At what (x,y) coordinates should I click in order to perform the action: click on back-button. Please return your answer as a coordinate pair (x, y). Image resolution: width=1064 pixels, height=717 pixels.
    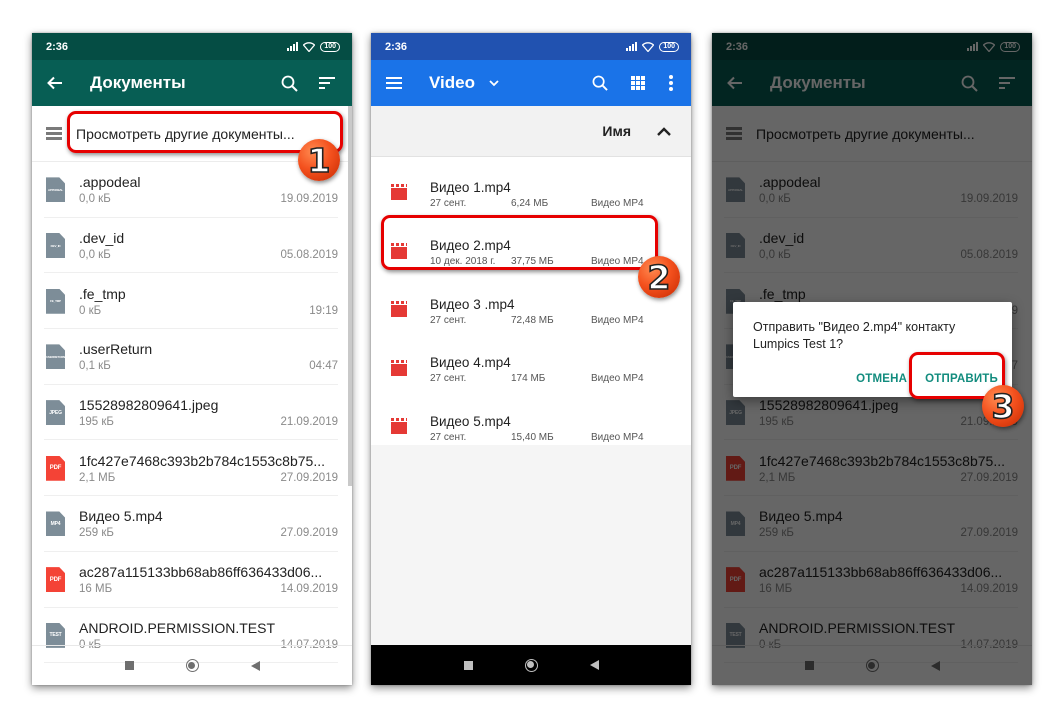
    Looking at the image, I should click on (55, 83).